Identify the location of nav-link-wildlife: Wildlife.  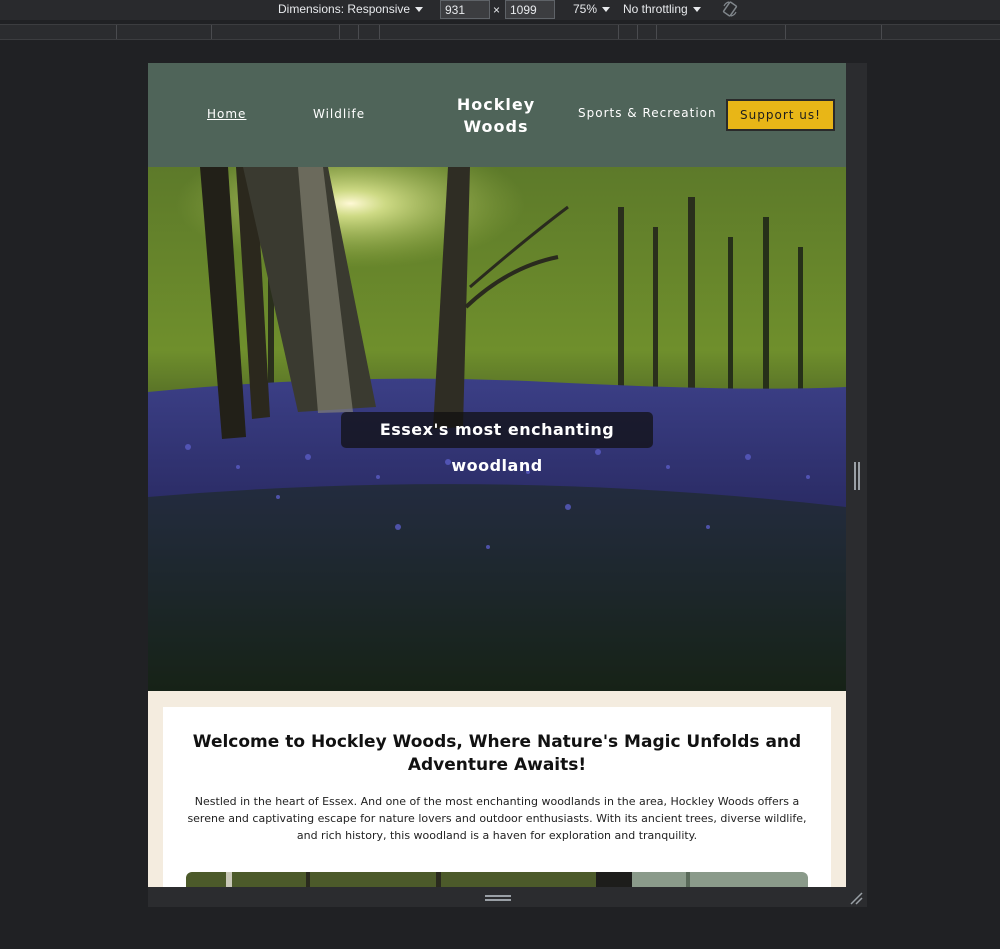
(339, 114).